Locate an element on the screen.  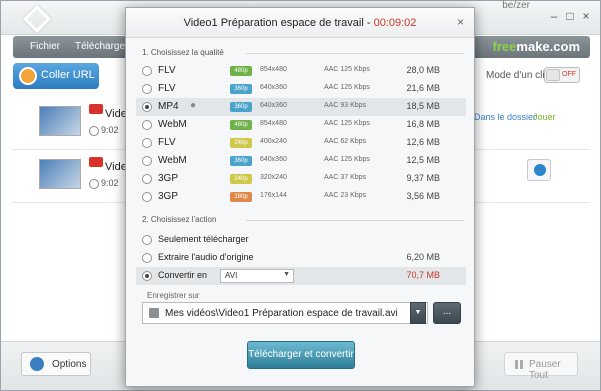
pause-icon is located at coordinates (519, 364).